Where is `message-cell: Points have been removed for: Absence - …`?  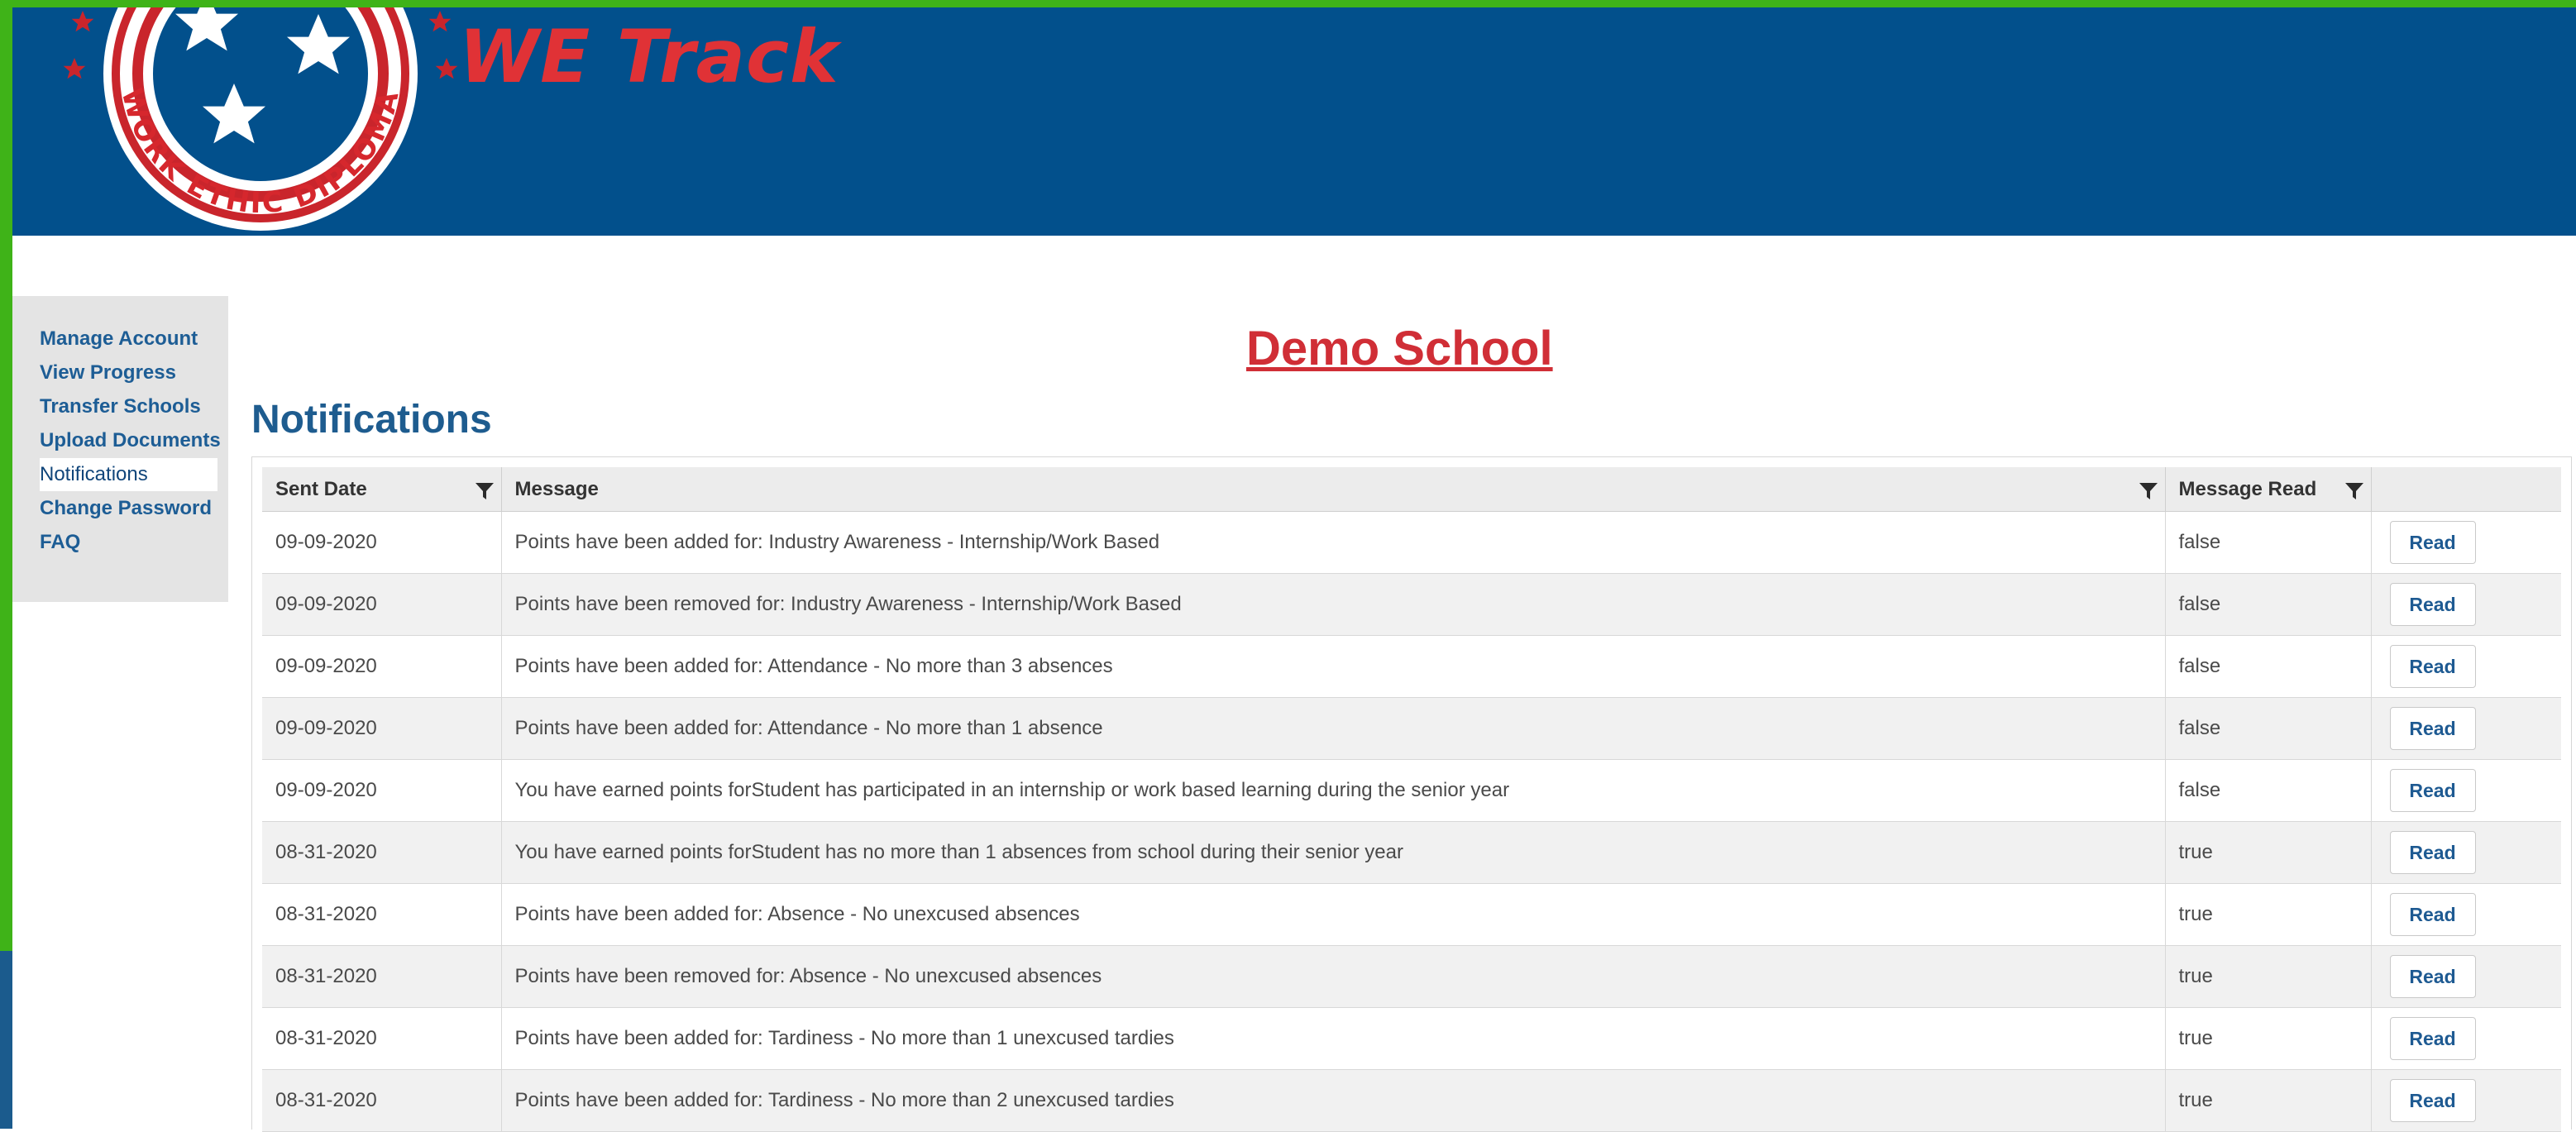
message-cell: Points have been removed for: Absence - … is located at coordinates (1333, 976).